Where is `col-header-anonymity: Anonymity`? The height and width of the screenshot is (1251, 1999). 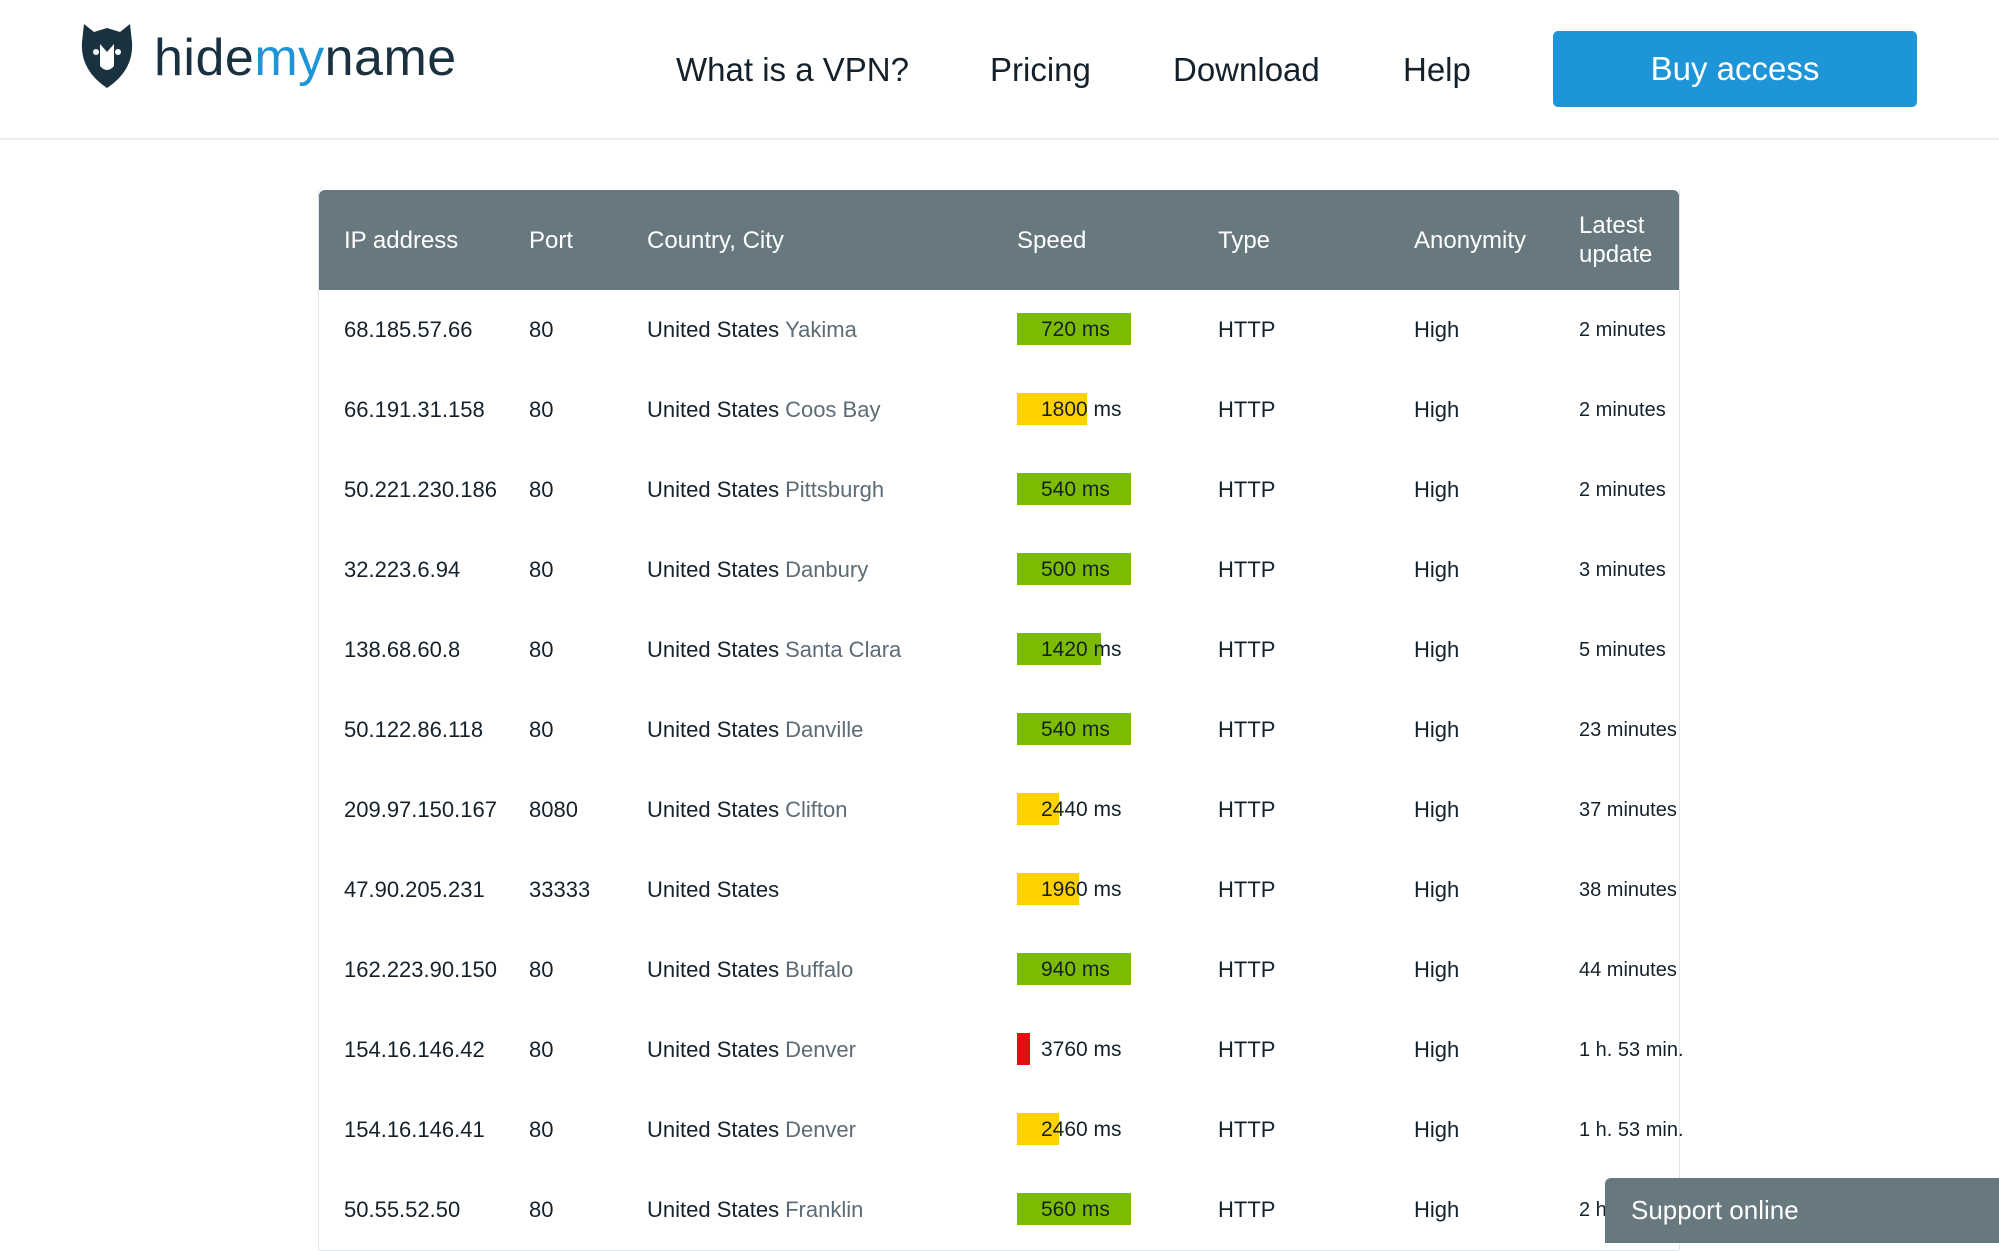
col-header-anonymity: Anonymity is located at coordinates (1470, 240).